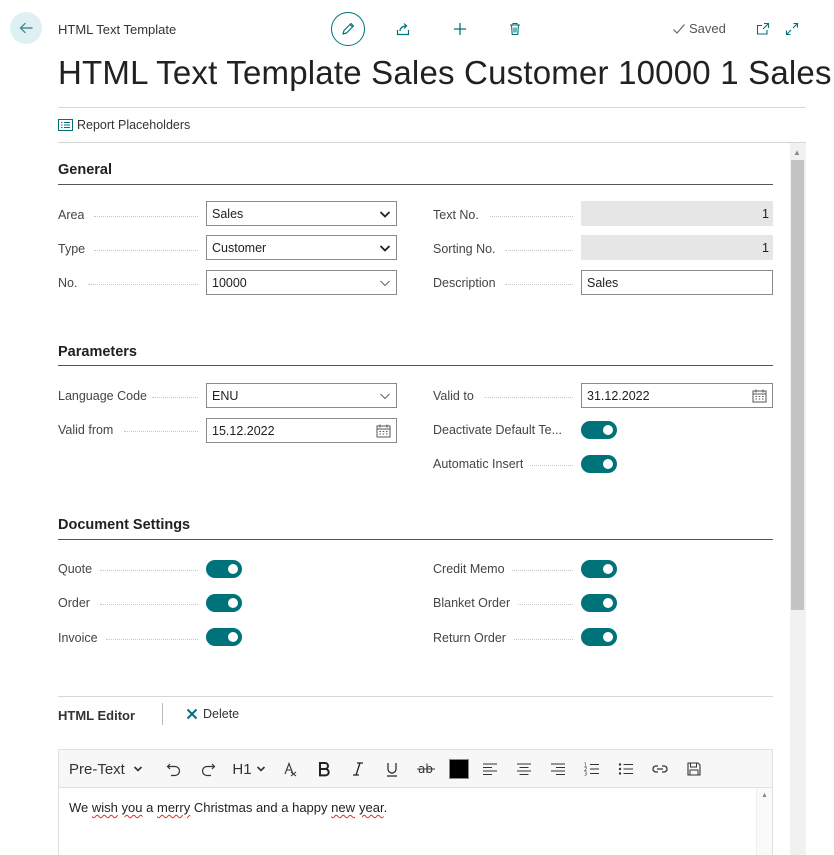 The height and width of the screenshot is (855, 834). Describe the element at coordinates (72, 249) in the screenshot. I see `type-label: Type` at that location.